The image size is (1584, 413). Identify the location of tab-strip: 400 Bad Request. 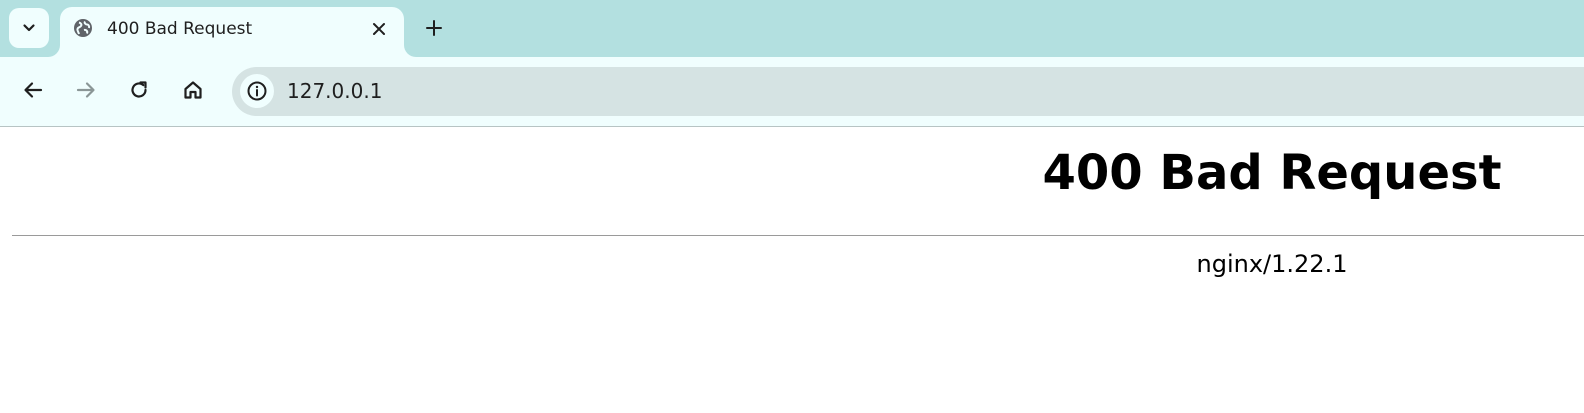
(792, 28).